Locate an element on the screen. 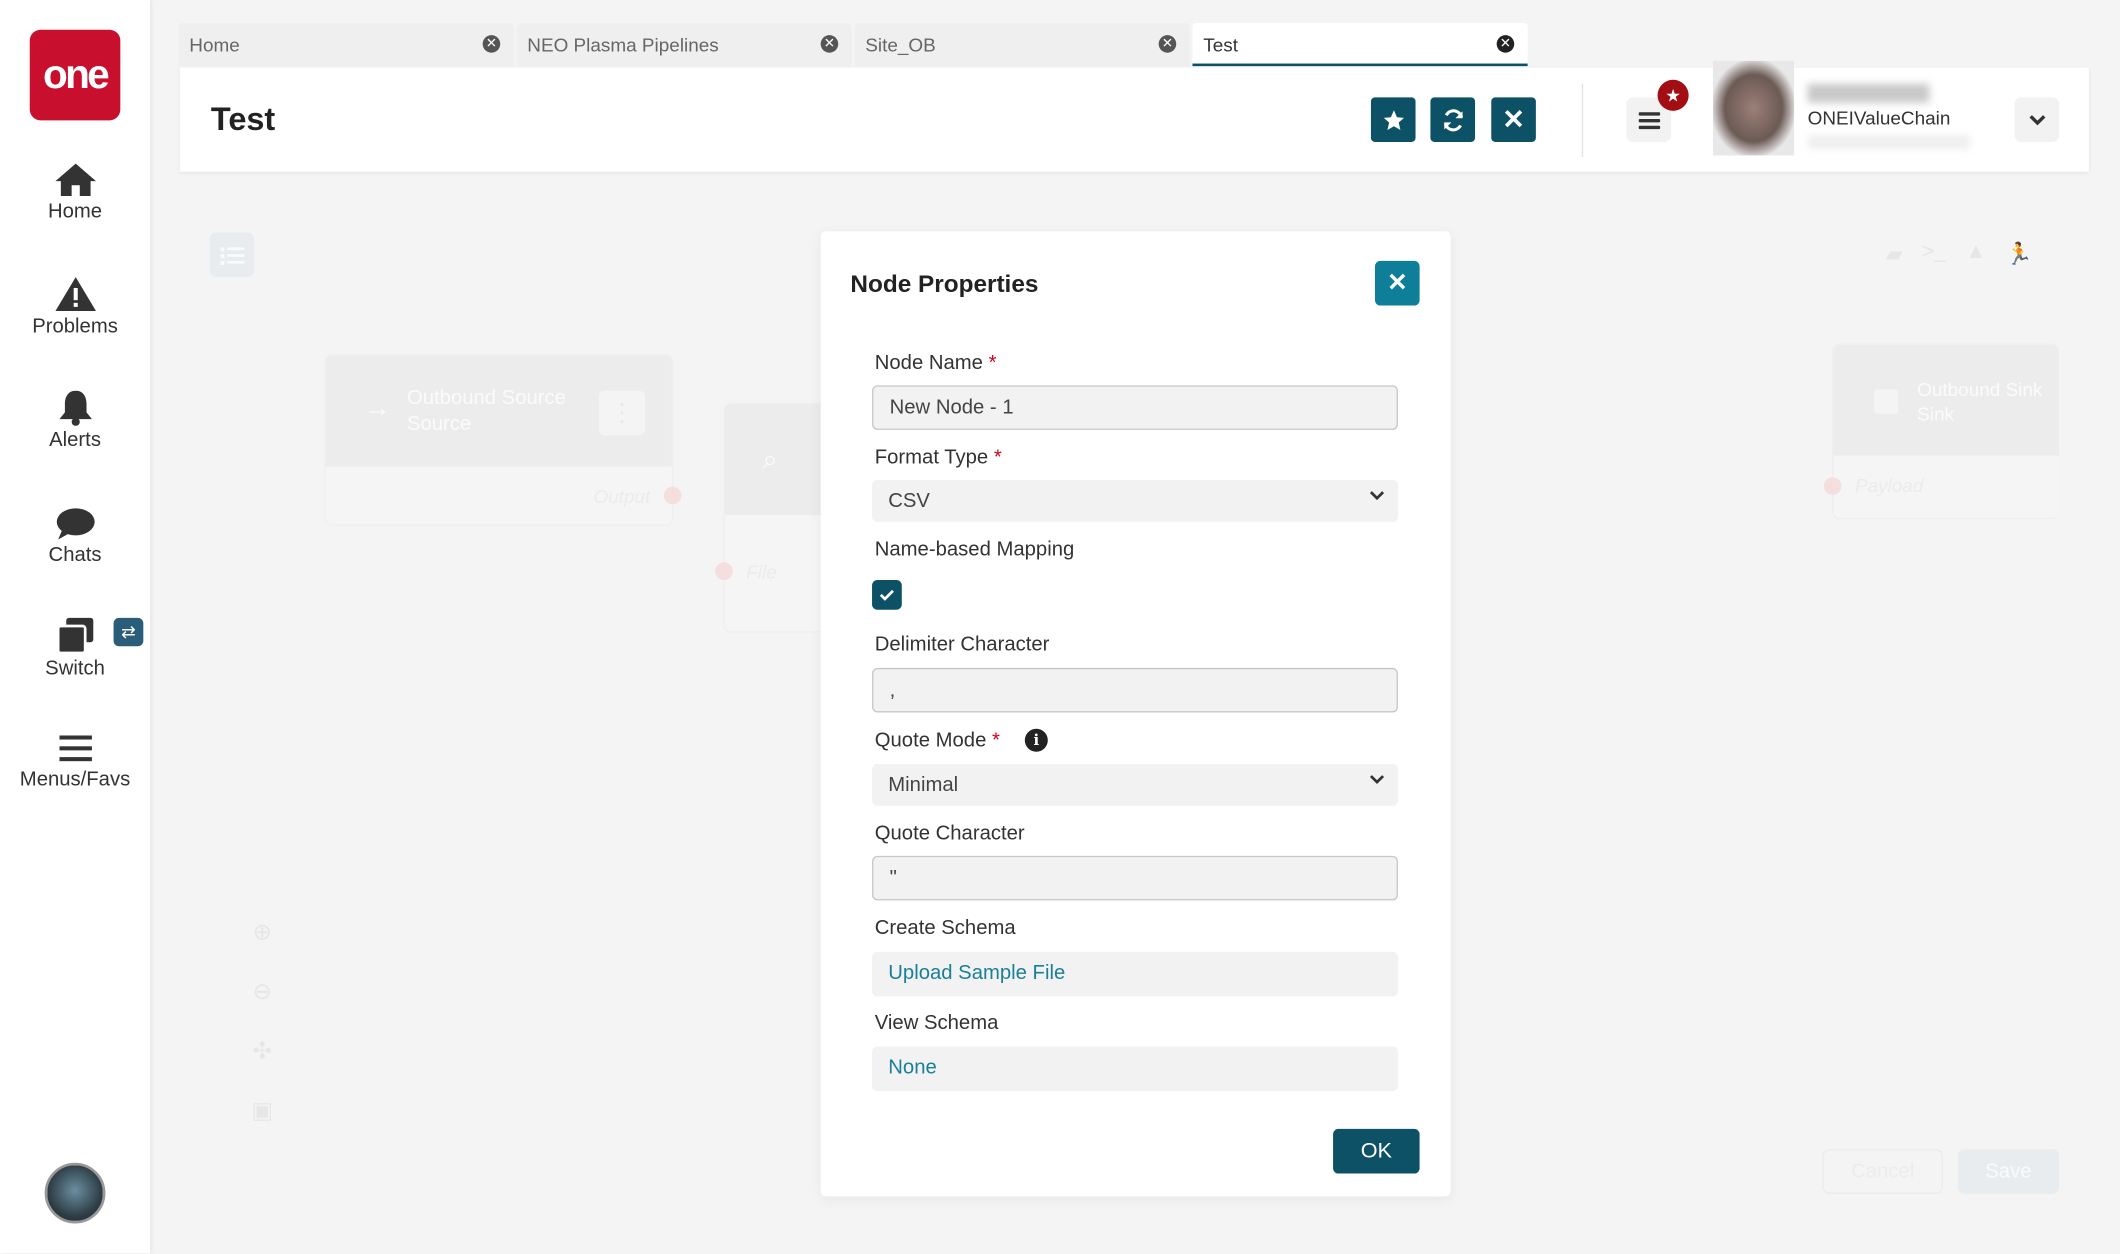 This screenshot has width=2120, height=1254. user-menu-button is located at coordinates (2037, 119).